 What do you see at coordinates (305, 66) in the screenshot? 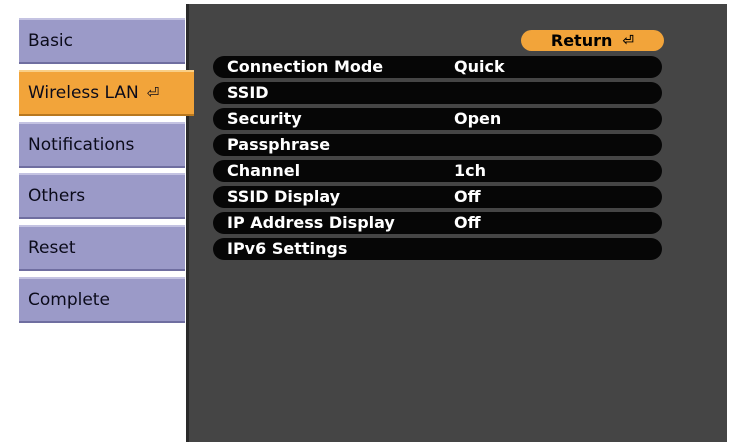
I see `setting-label: Connection Mode` at bounding box center [305, 66].